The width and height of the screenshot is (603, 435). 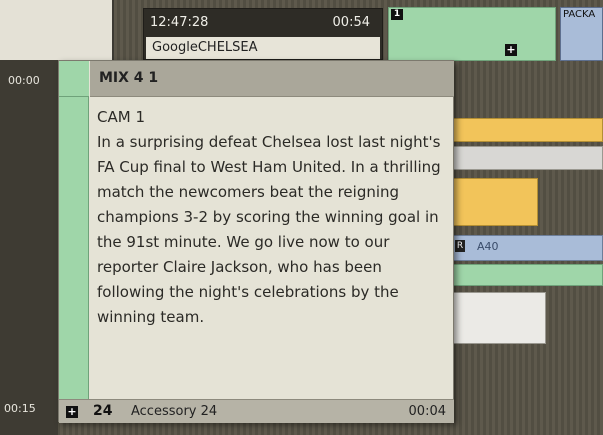 What do you see at coordinates (103, 411) in the screenshot?
I see `accessory-number: 24` at bounding box center [103, 411].